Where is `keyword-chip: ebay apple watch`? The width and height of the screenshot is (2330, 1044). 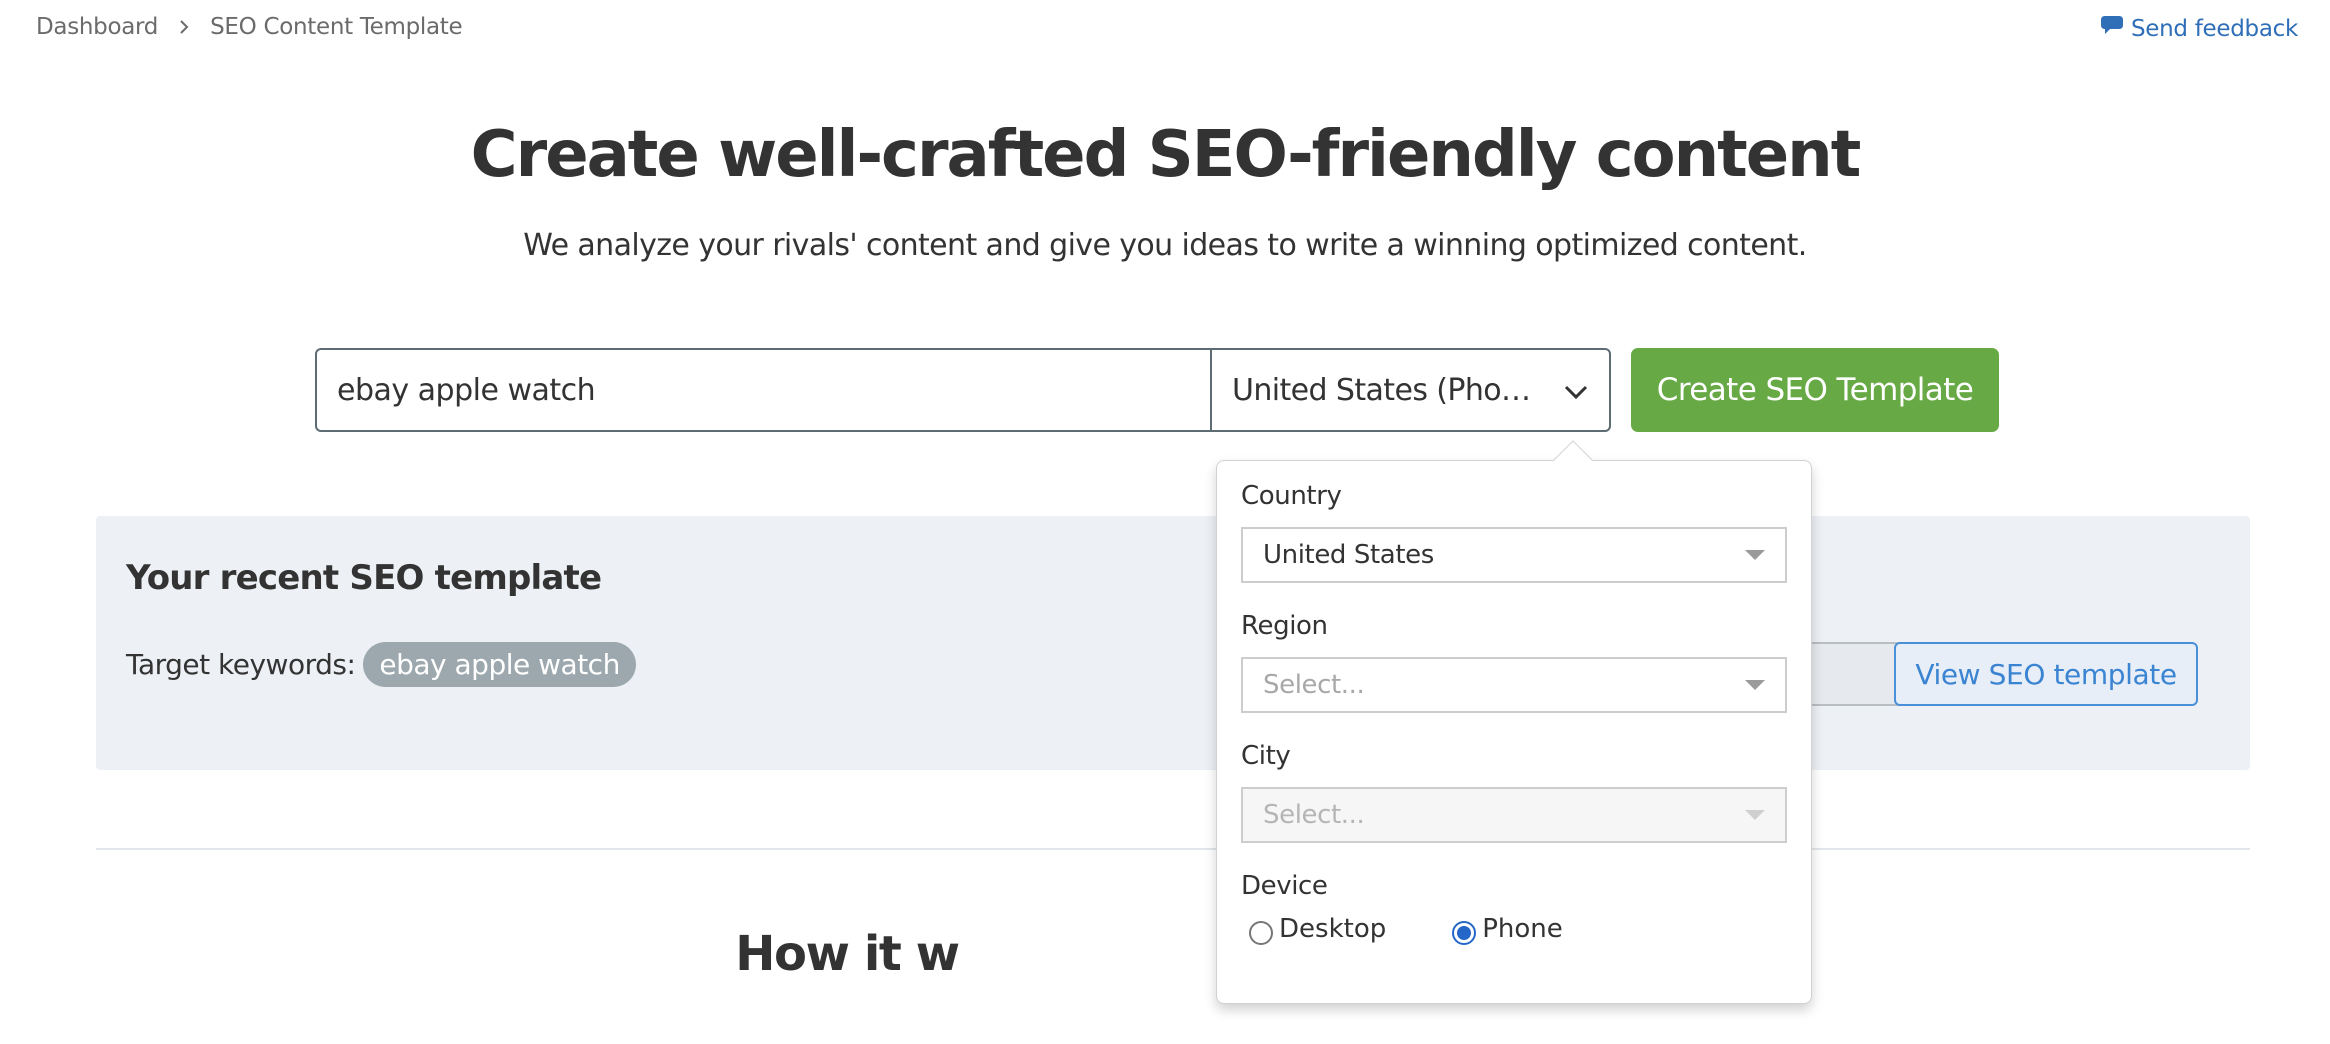
keyword-chip: ebay apple watch is located at coordinates (499, 664).